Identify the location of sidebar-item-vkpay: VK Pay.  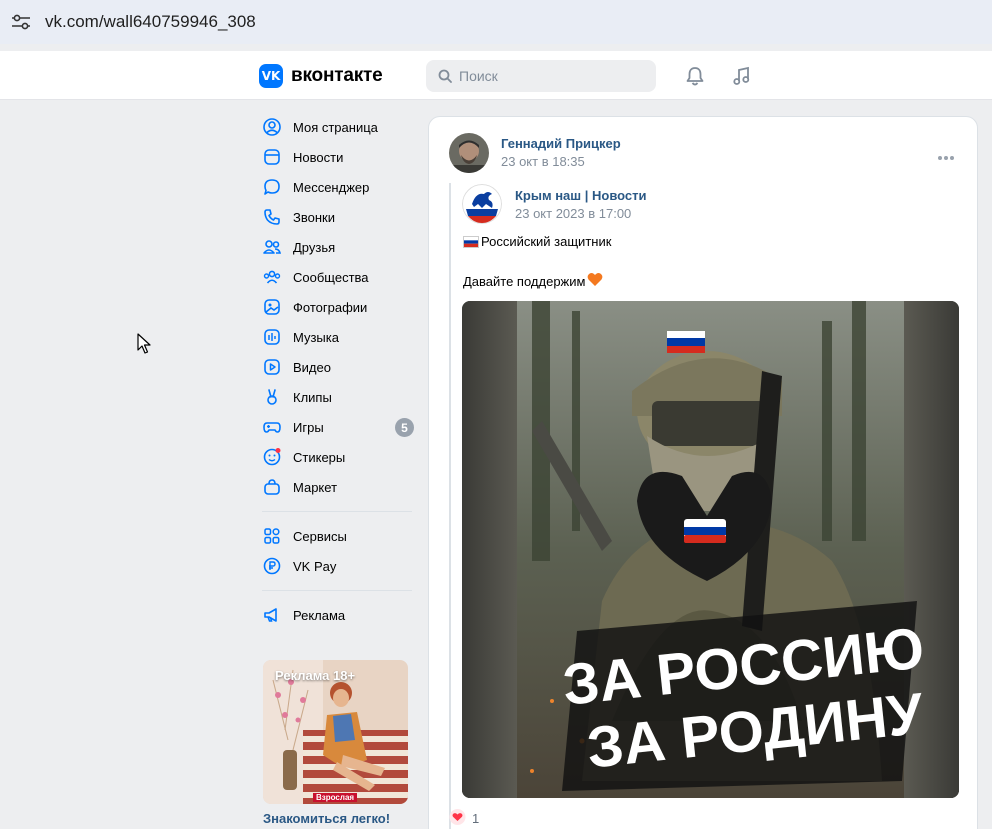
(340, 566).